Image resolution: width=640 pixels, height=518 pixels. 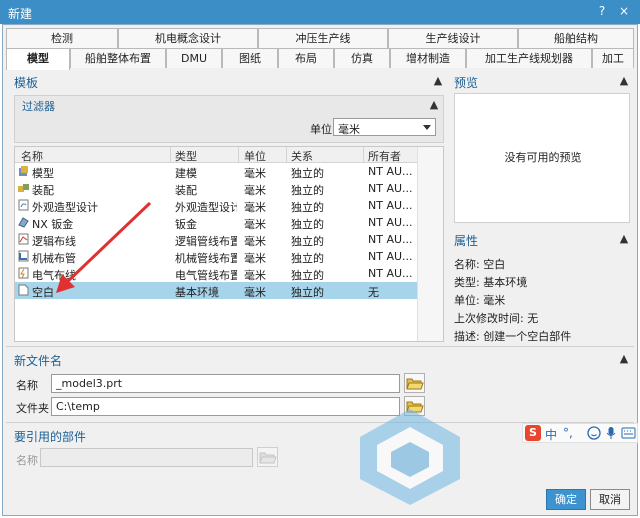 I want to click on close-icon: ×, so click(x=624, y=11).